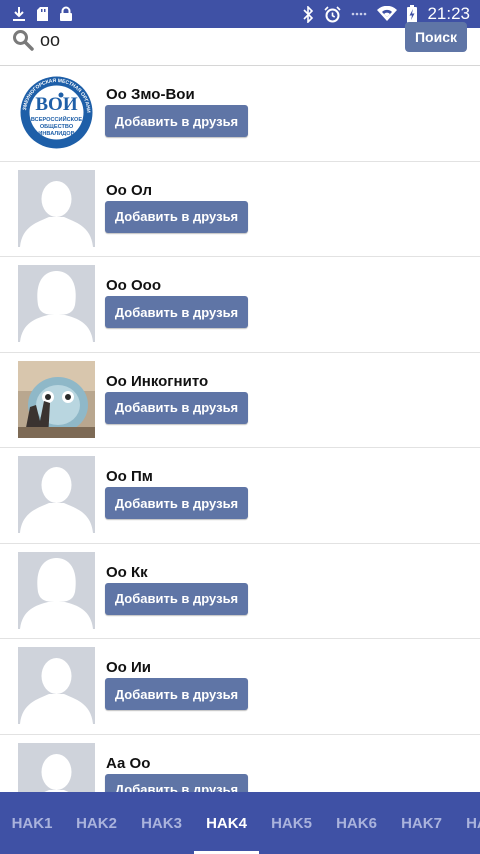 The image size is (480, 854). Describe the element at coordinates (32, 823) in the screenshot. I see `tab-hak1: HAK1` at that location.